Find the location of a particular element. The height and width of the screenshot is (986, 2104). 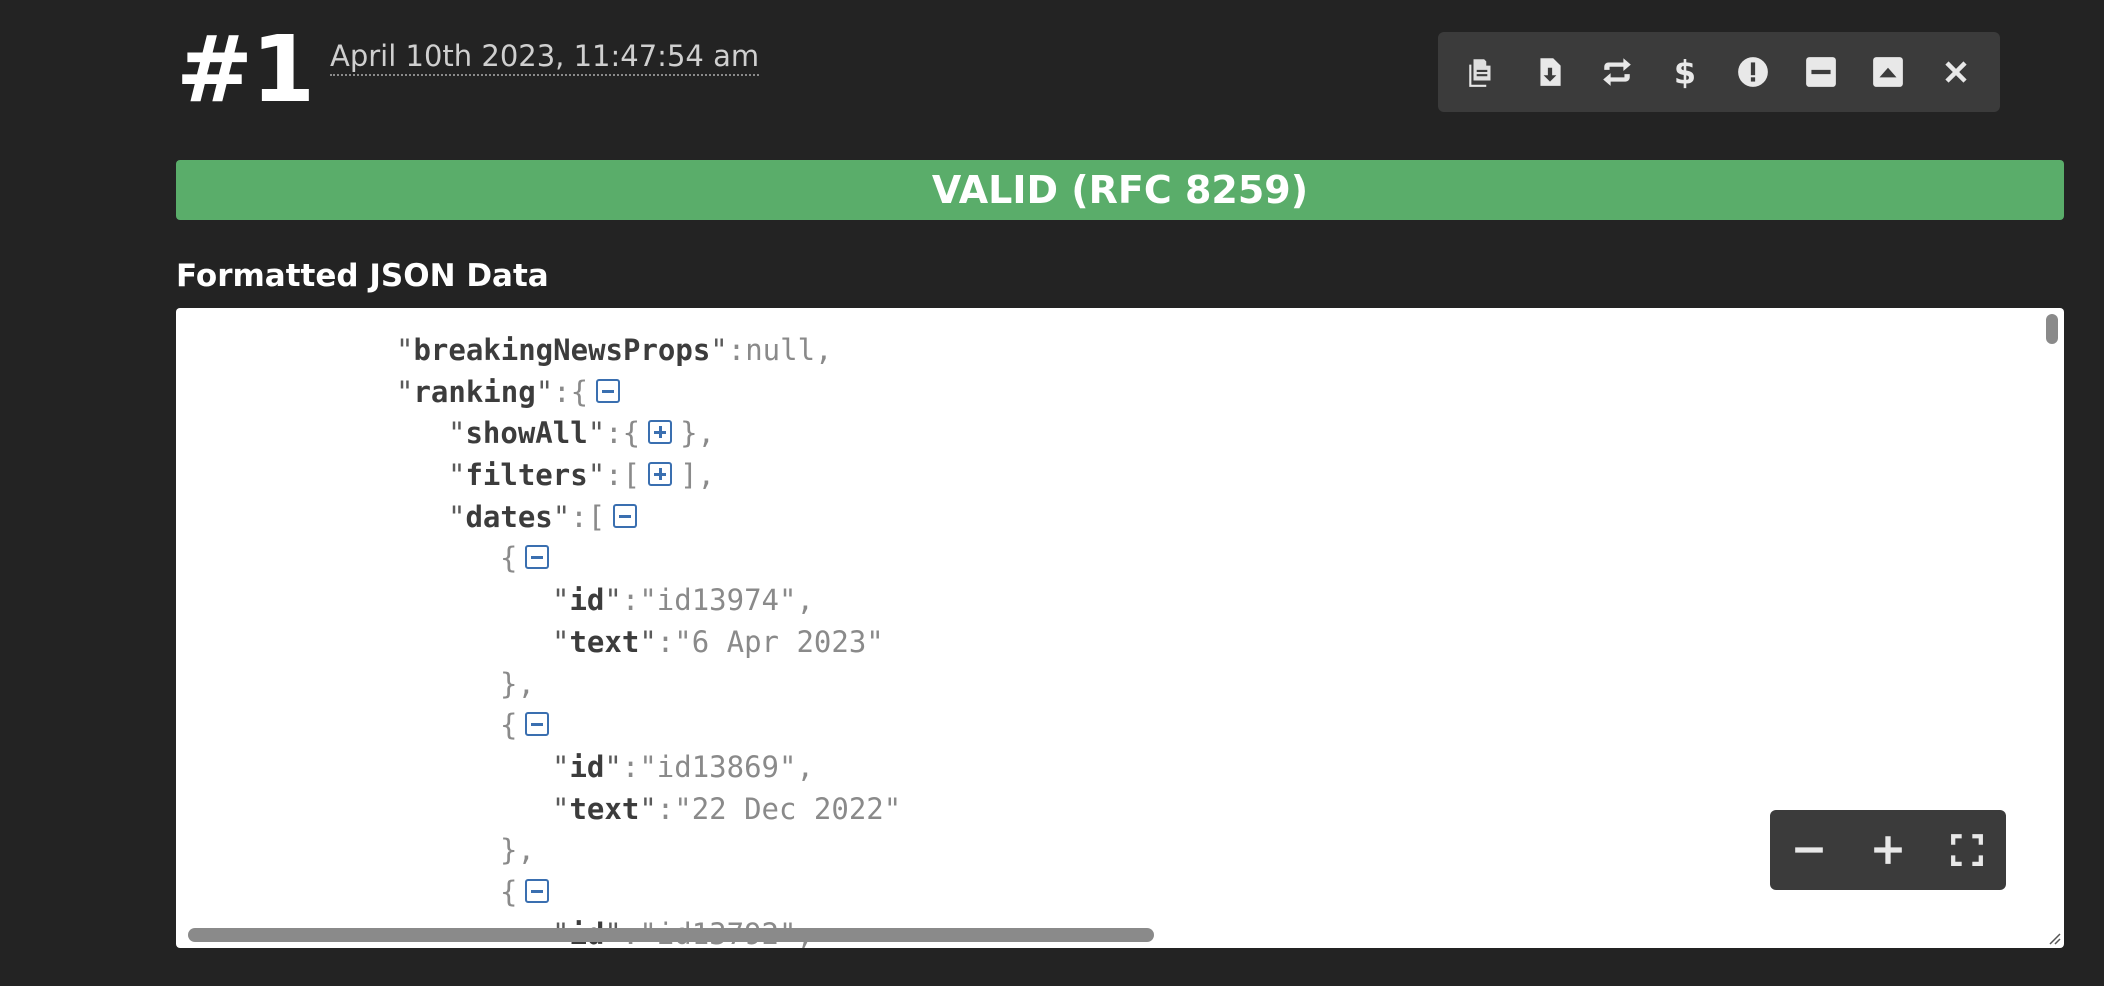

vertical-scrollbar is located at coordinates (2052, 329).